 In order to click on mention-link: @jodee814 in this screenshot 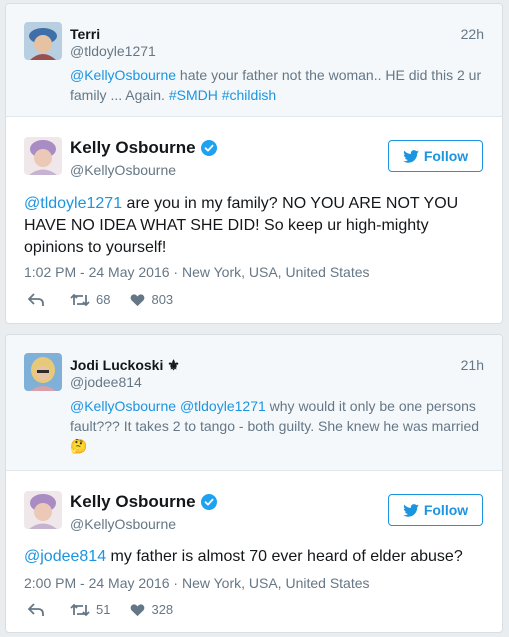, I will do `click(65, 556)`.